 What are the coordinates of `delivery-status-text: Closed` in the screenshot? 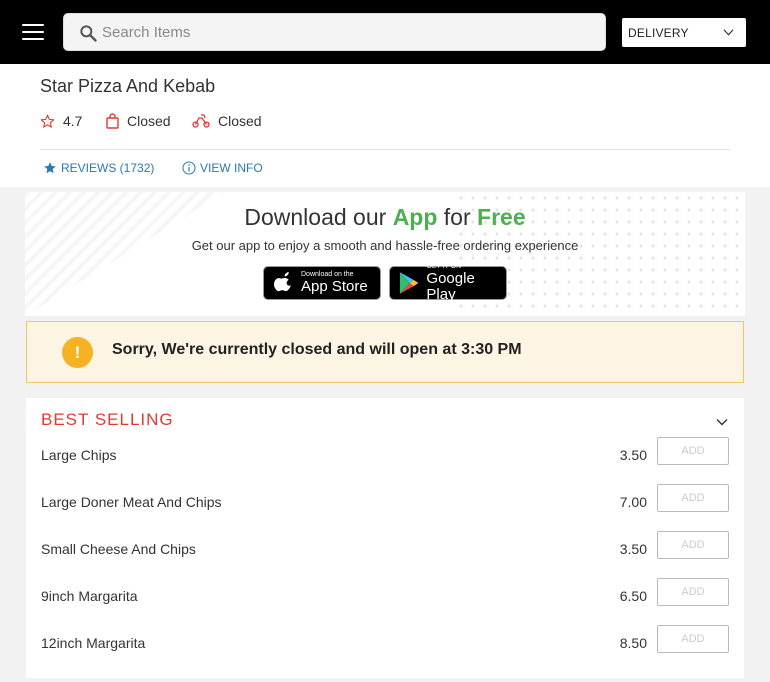 It's located at (240, 121).